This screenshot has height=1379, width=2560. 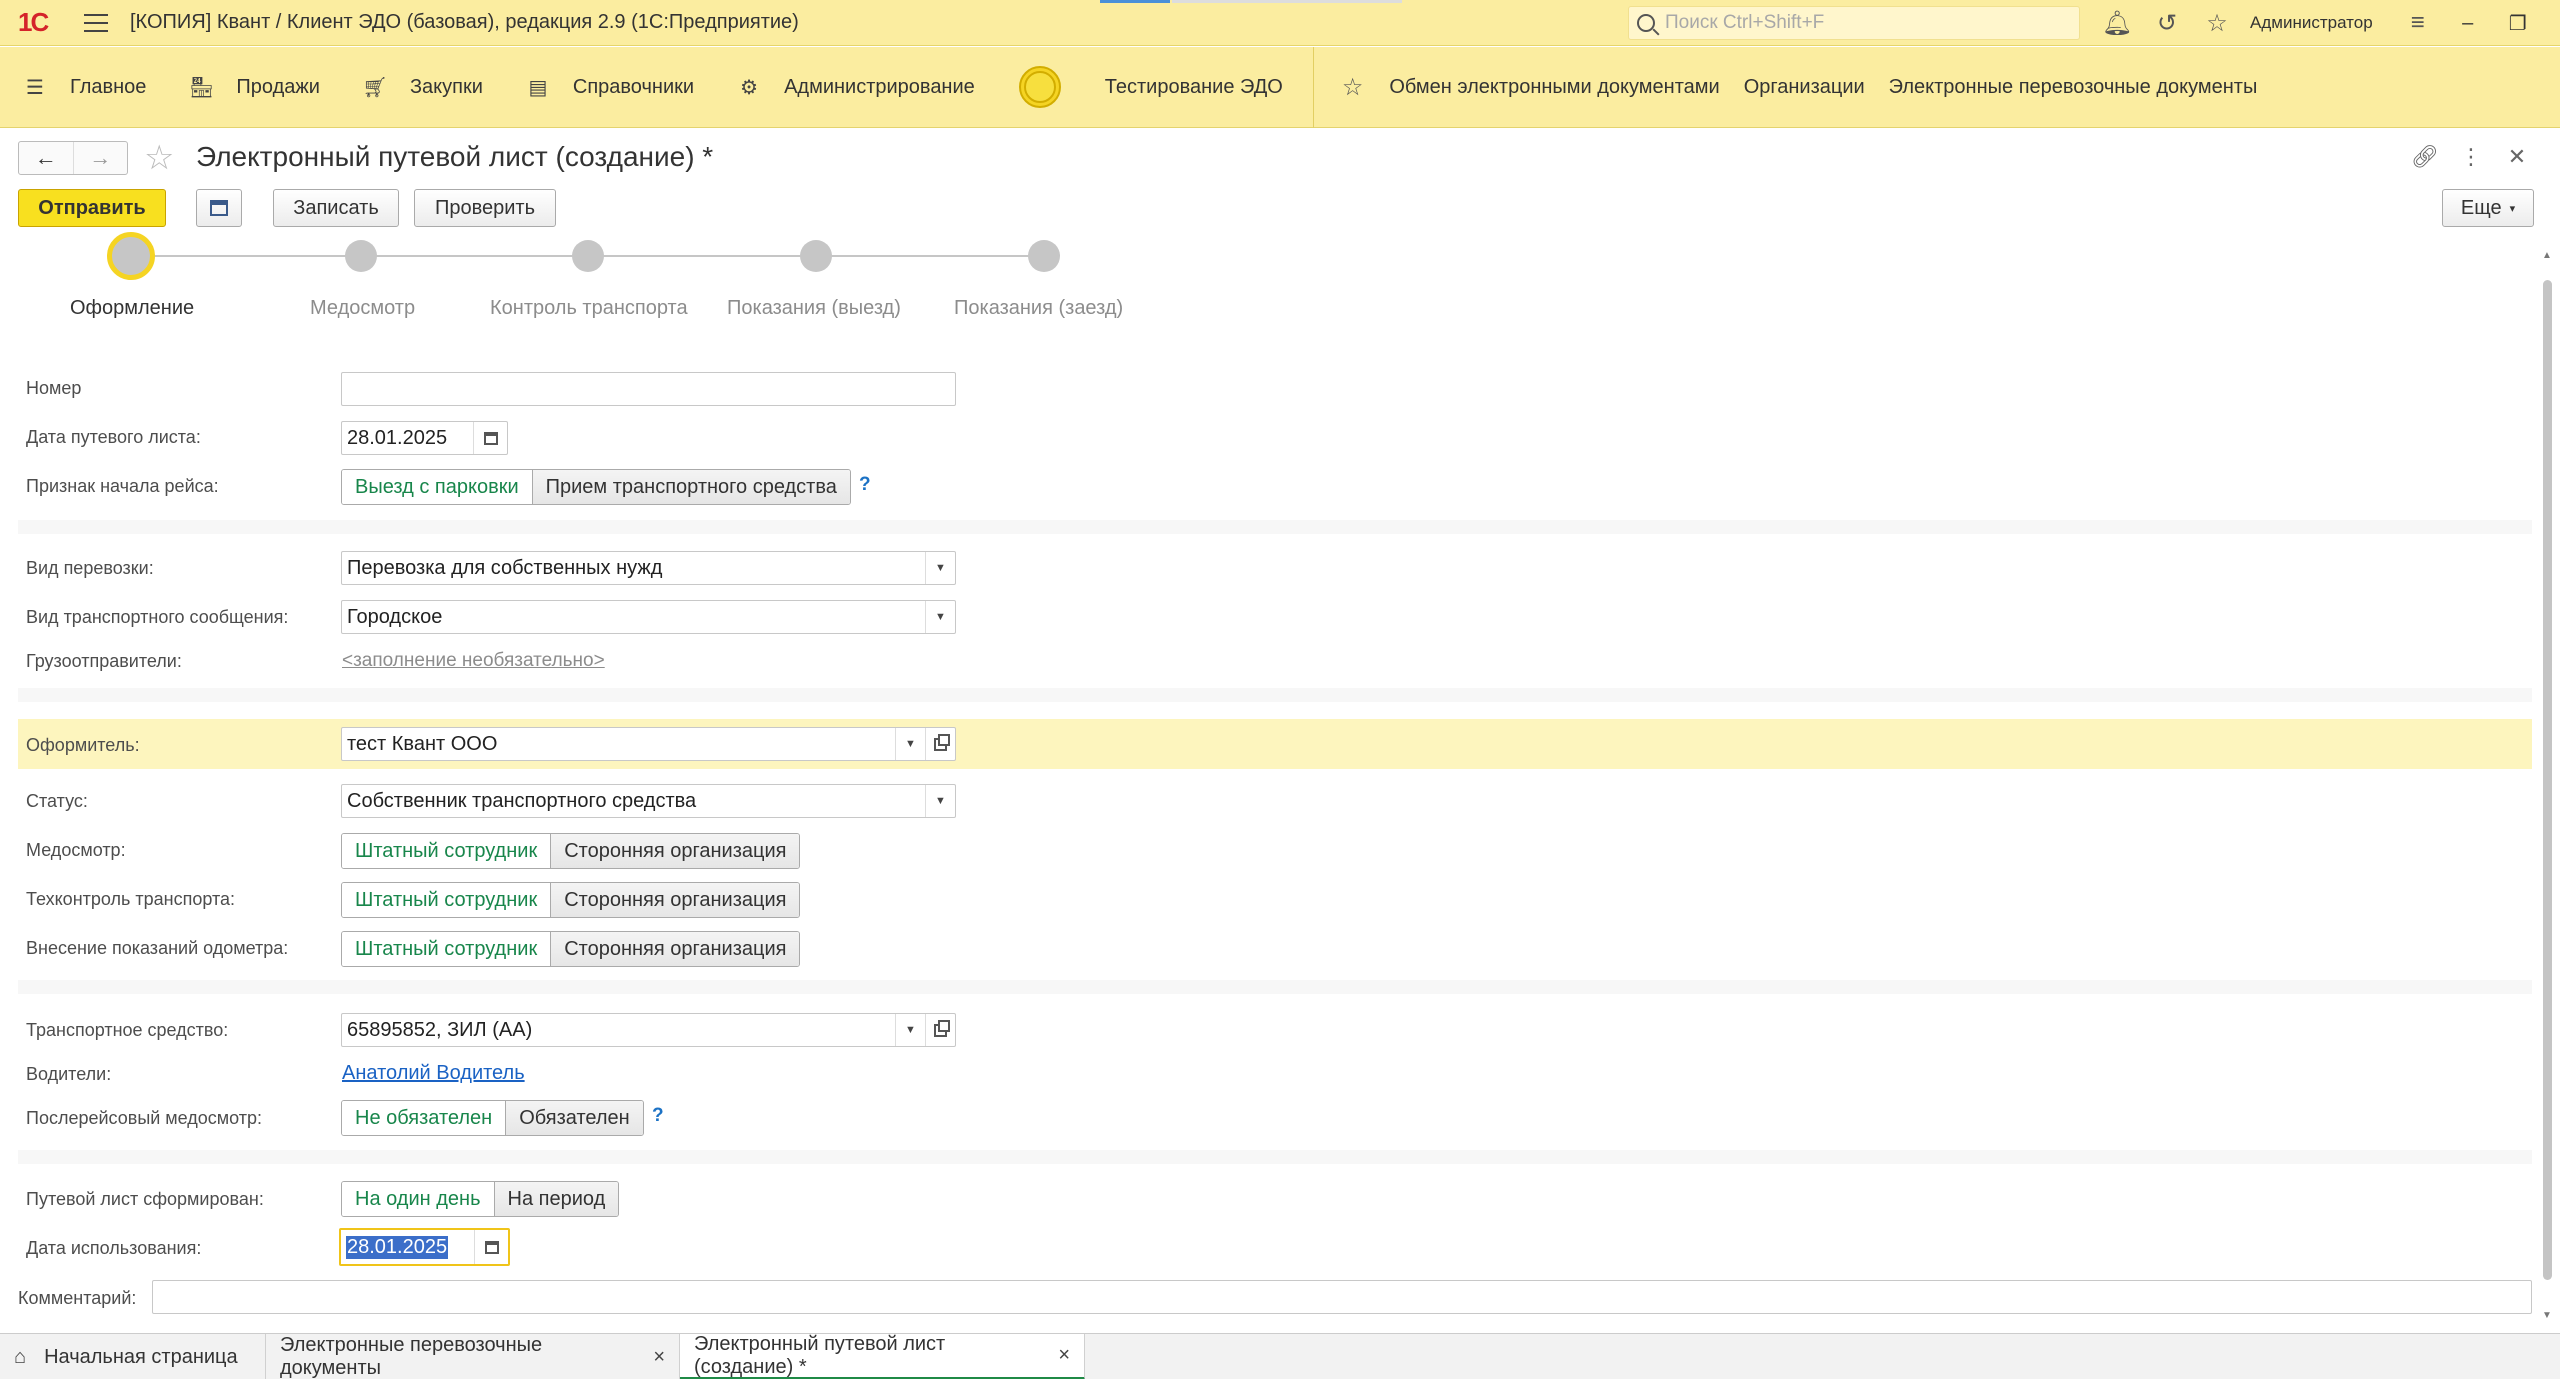 What do you see at coordinates (104, 661) in the screenshot?
I see `shippers-label: Грузоотправители:` at bounding box center [104, 661].